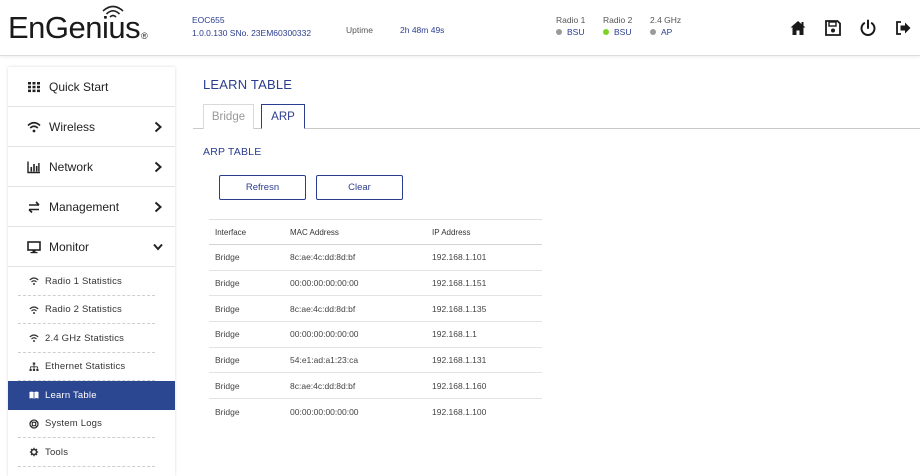 This screenshot has height=476, width=920. Describe the element at coordinates (375, 412) in the screenshot. I see `table-row: Bridge 00:00:00:00:00:00 192.168.1.100` at that location.